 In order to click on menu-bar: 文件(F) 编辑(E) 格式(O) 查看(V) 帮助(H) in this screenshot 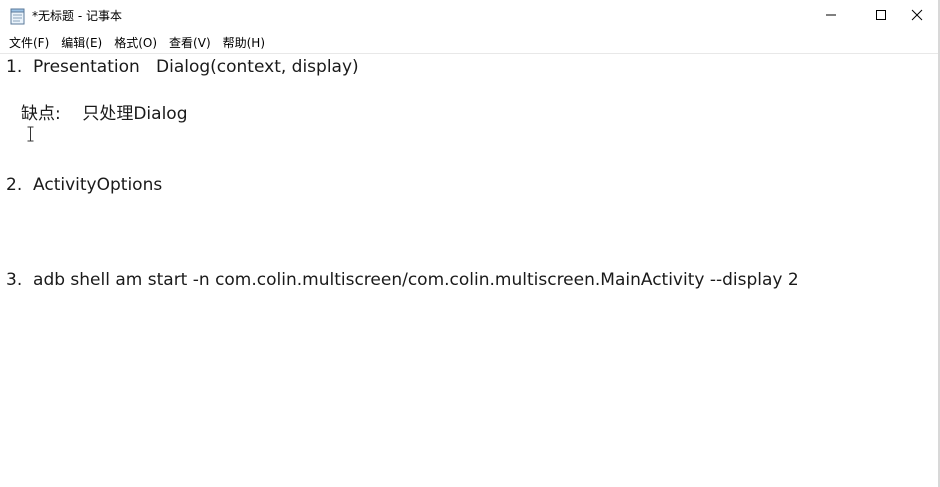, I will do `click(470, 43)`.